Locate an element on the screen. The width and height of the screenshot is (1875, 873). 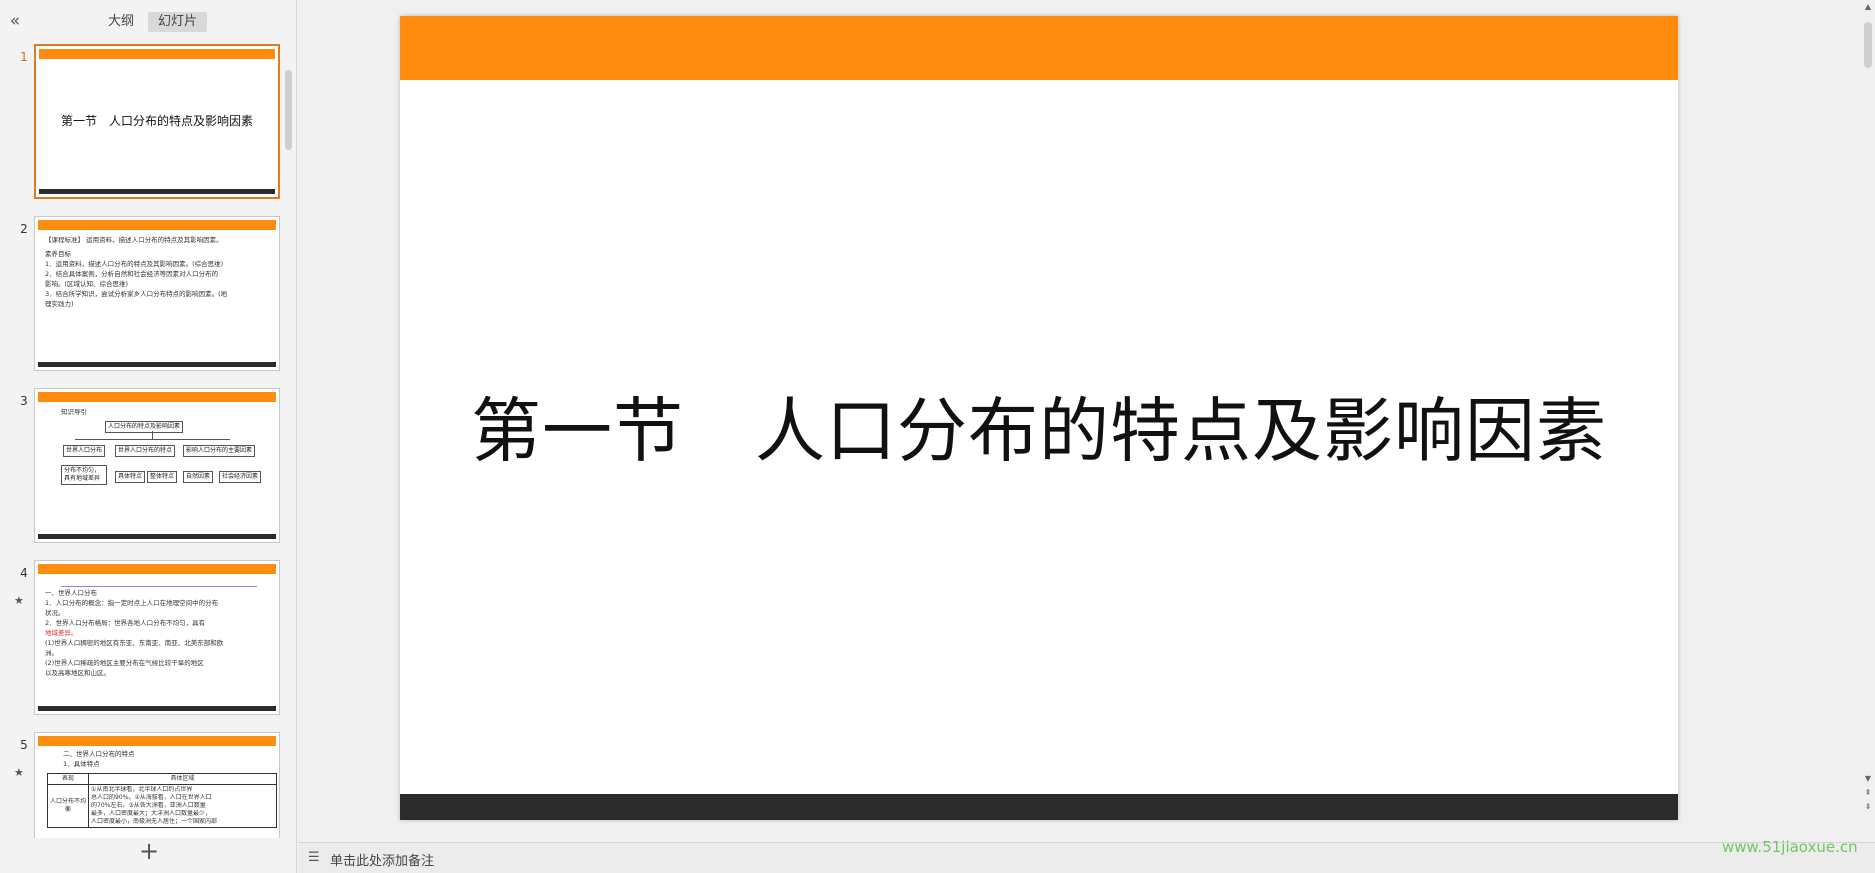
diagram-level1-box: 影响人口分布的主要因素 is located at coordinates (219, 451).